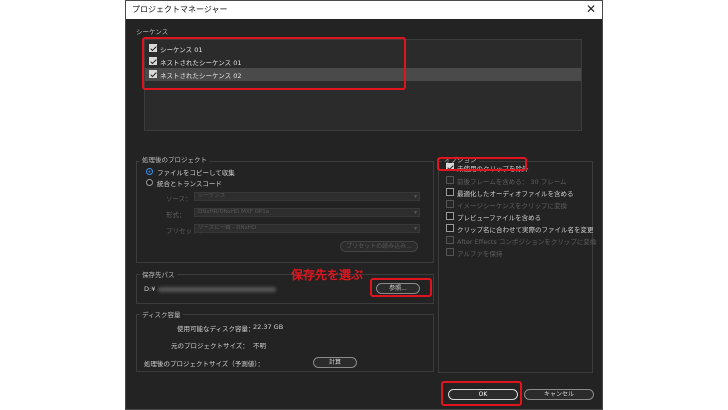  Describe the element at coordinates (480, 254) in the screenshot. I see `preserve-alpha-label: アルファを保持` at that location.